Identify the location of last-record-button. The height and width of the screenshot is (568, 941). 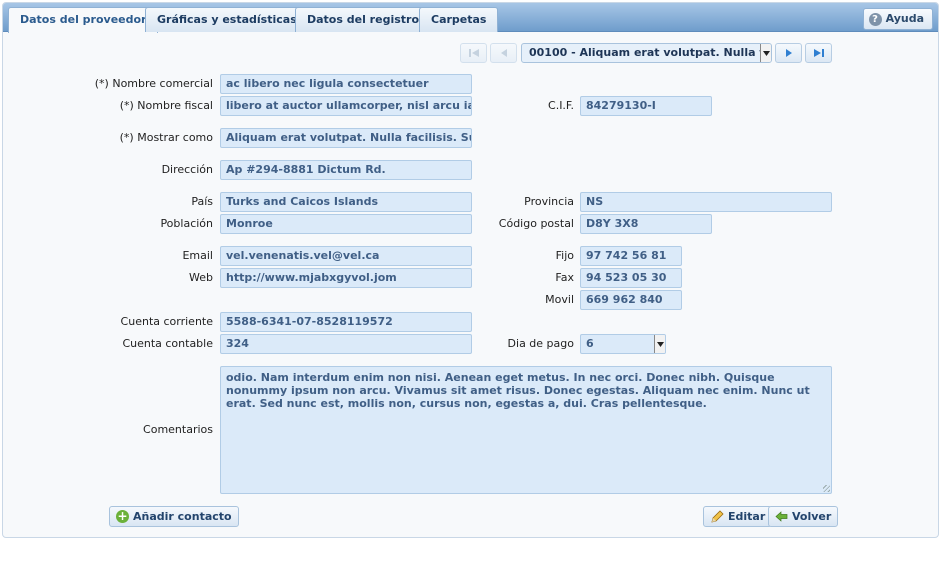
(818, 53).